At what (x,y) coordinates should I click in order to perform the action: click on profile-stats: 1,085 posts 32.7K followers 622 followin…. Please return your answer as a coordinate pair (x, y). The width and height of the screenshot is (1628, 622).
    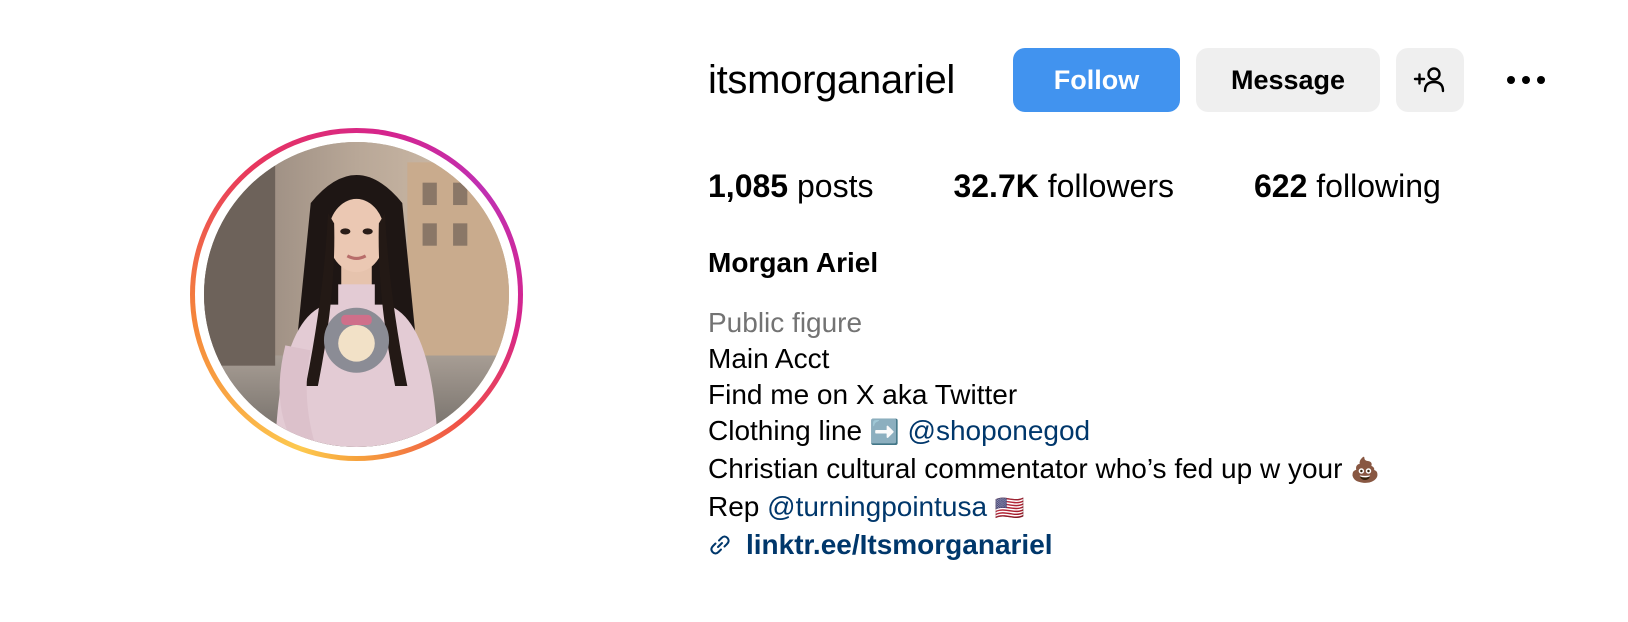
    Looking at the image, I should click on (1074, 186).